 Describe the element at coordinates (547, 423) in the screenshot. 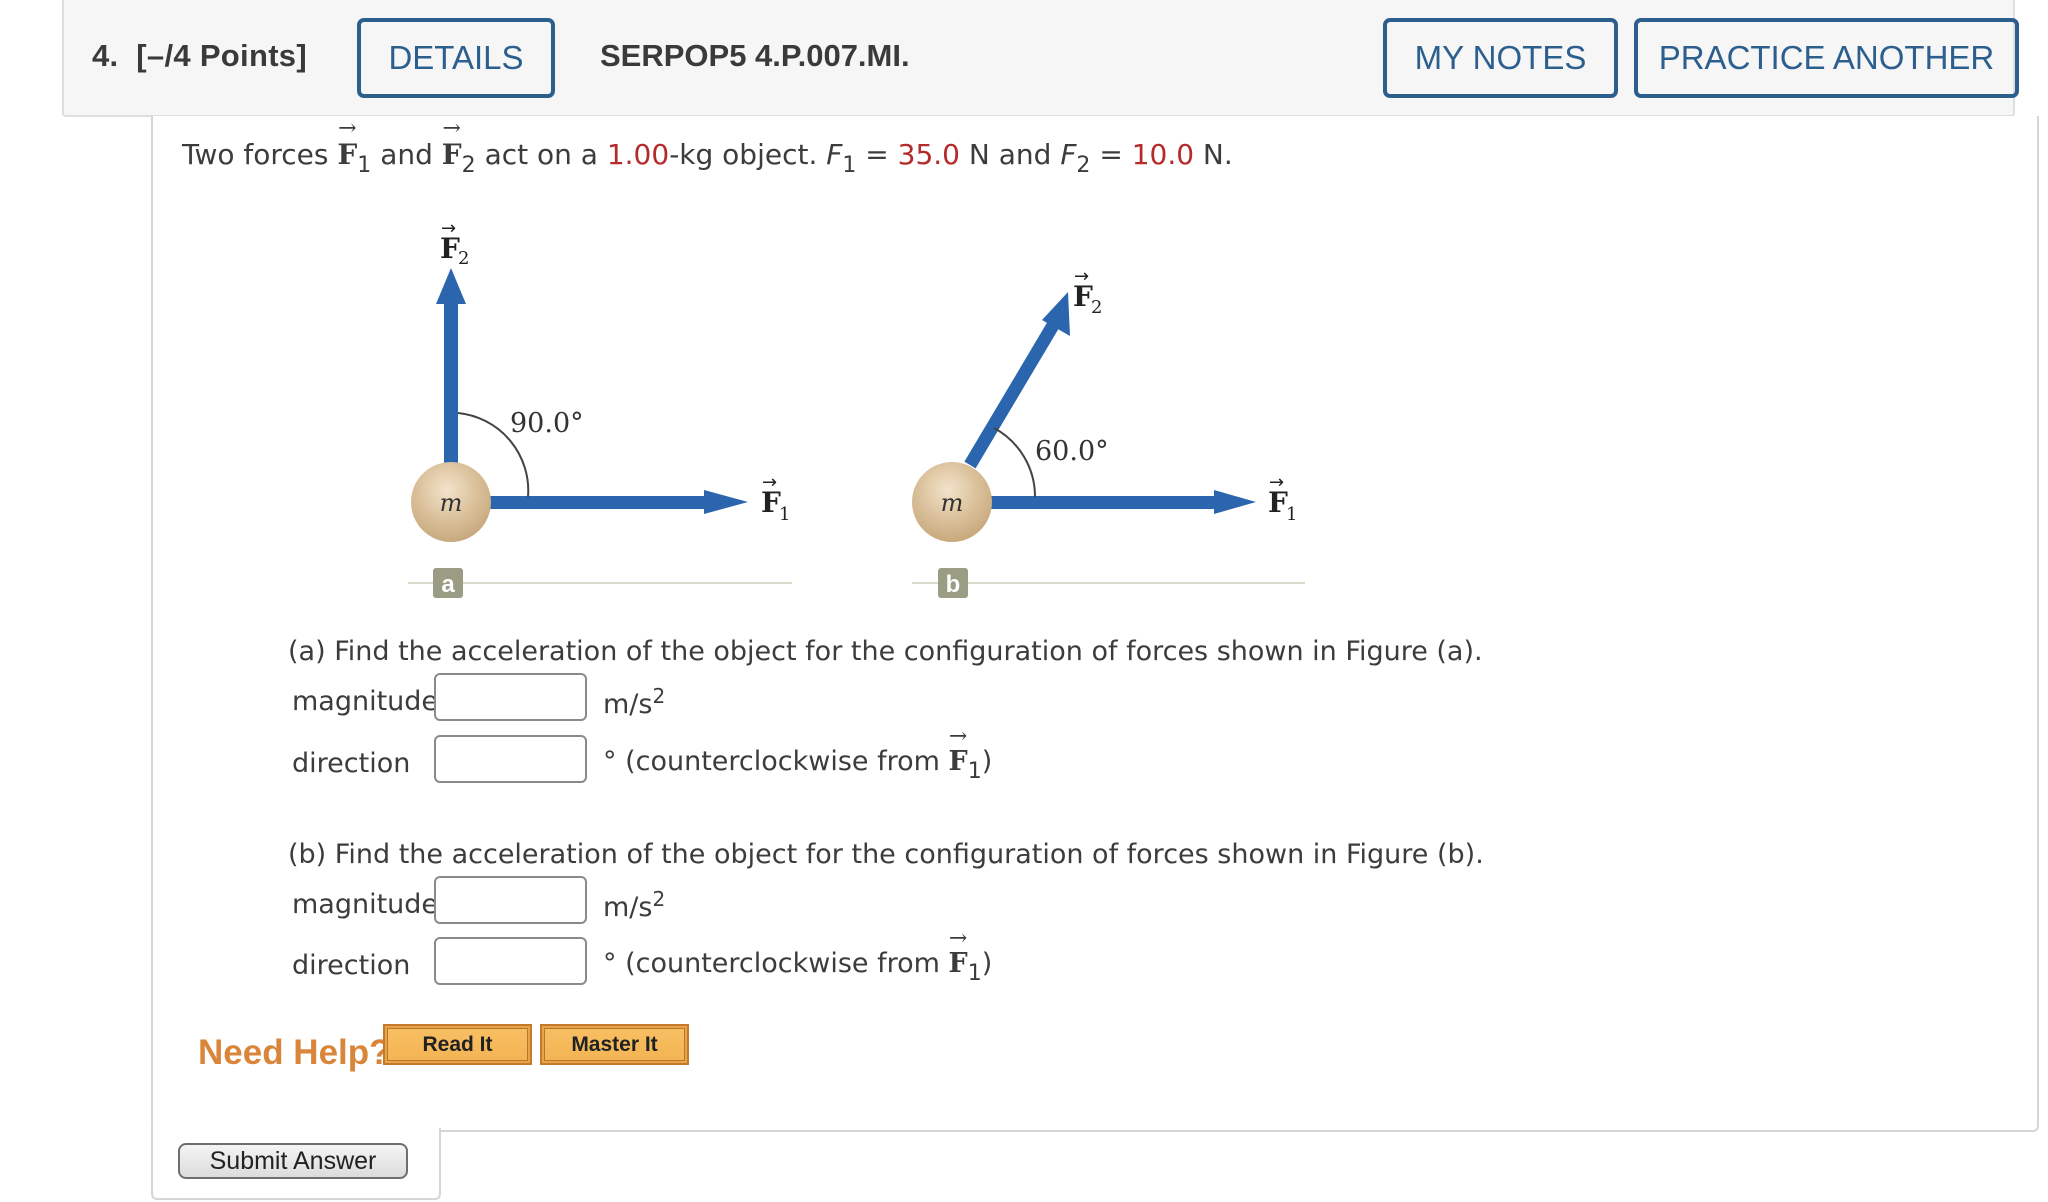

I see `angle-label: 90.0°` at that location.